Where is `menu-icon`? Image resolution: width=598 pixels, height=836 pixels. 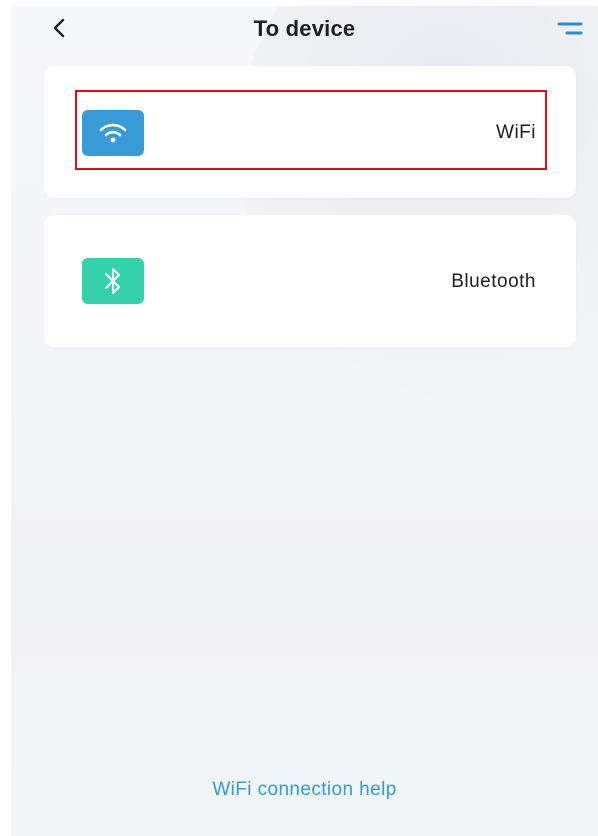 menu-icon is located at coordinates (570, 30).